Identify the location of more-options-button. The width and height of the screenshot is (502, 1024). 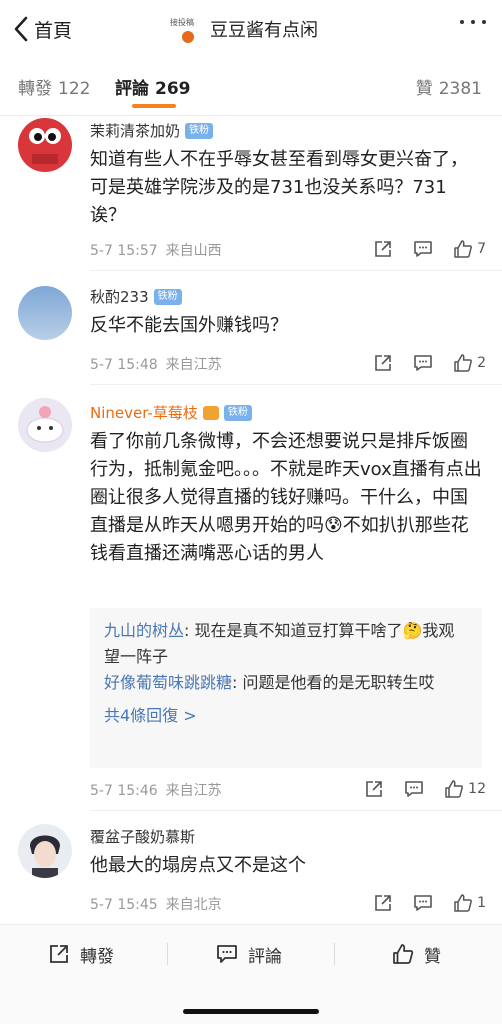
(473, 22).